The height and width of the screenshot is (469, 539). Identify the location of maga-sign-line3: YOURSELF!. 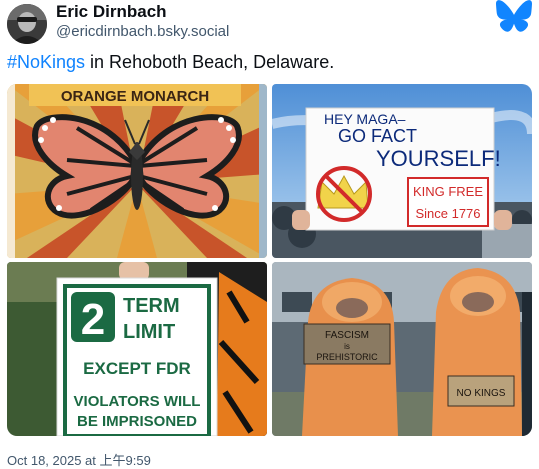
(438, 158).